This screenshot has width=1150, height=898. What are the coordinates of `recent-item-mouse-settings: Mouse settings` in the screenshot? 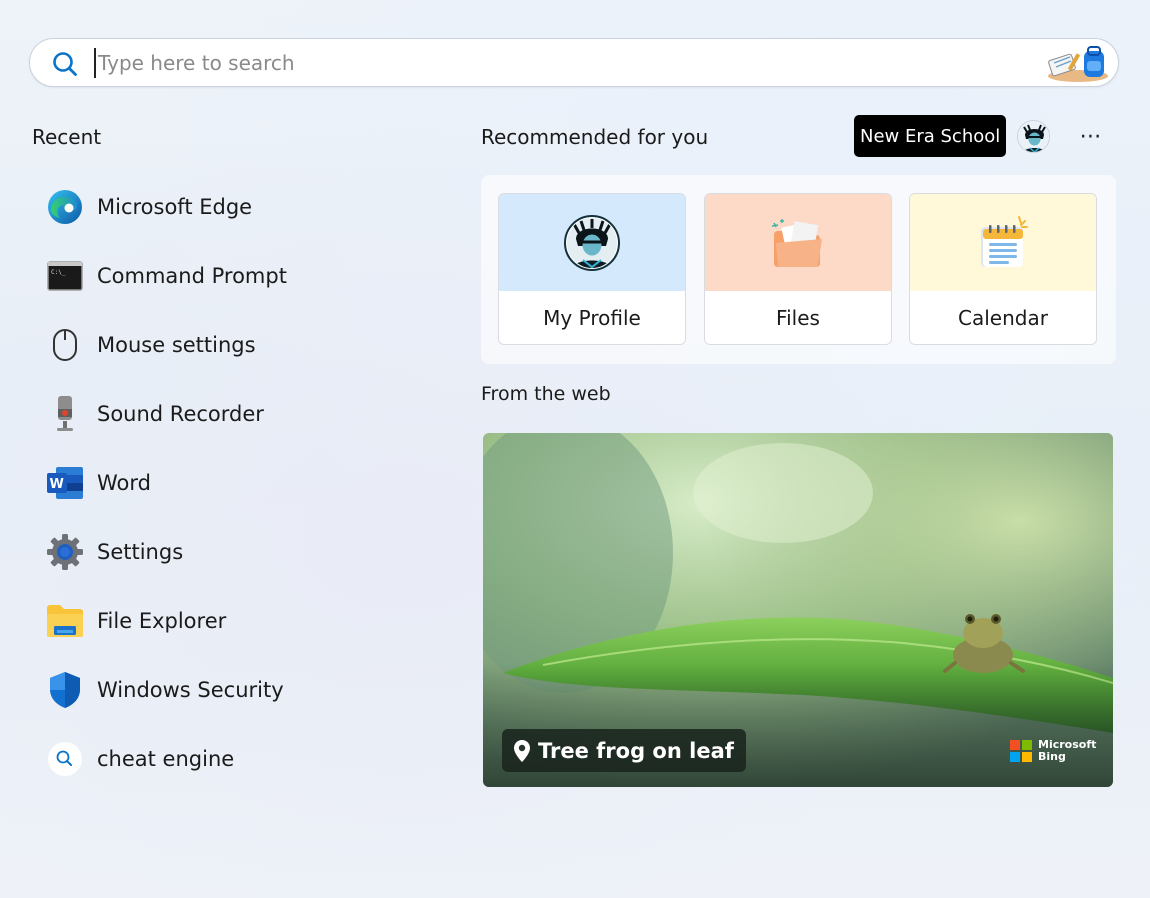 It's located at (246, 344).